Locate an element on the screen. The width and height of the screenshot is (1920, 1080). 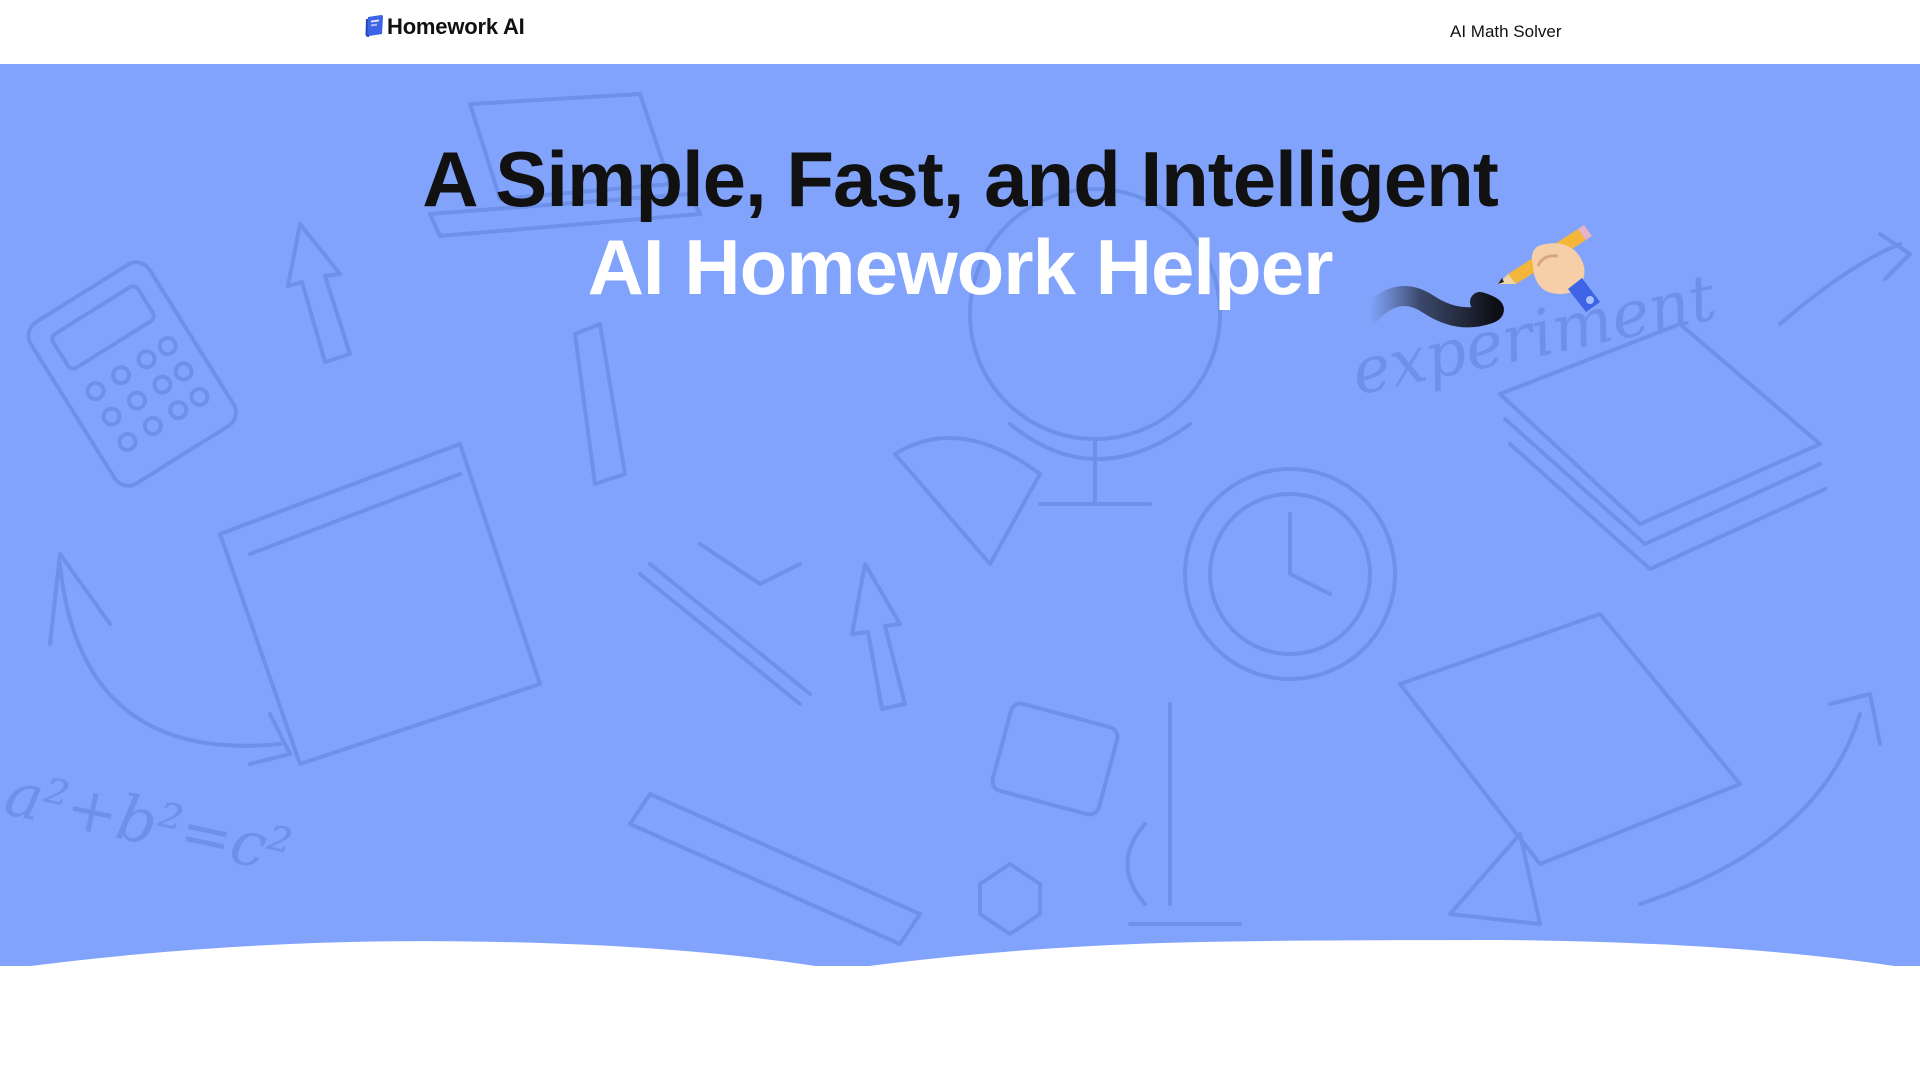
brush-stroke-icon is located at coordinates (1436, 307).